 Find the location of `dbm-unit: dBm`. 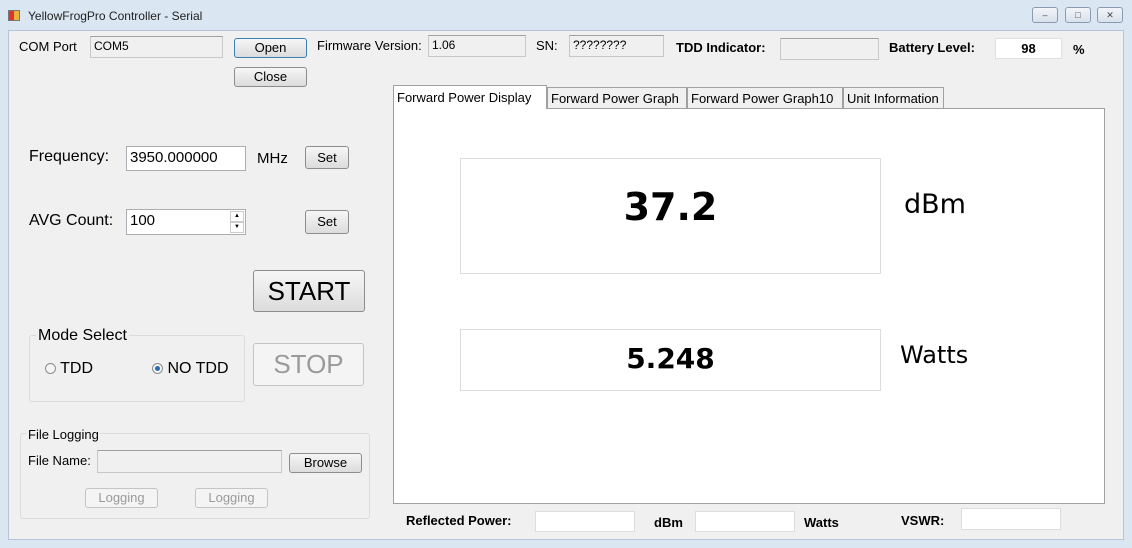

dbm-unit: dBm is located at coordinates (935, 204).